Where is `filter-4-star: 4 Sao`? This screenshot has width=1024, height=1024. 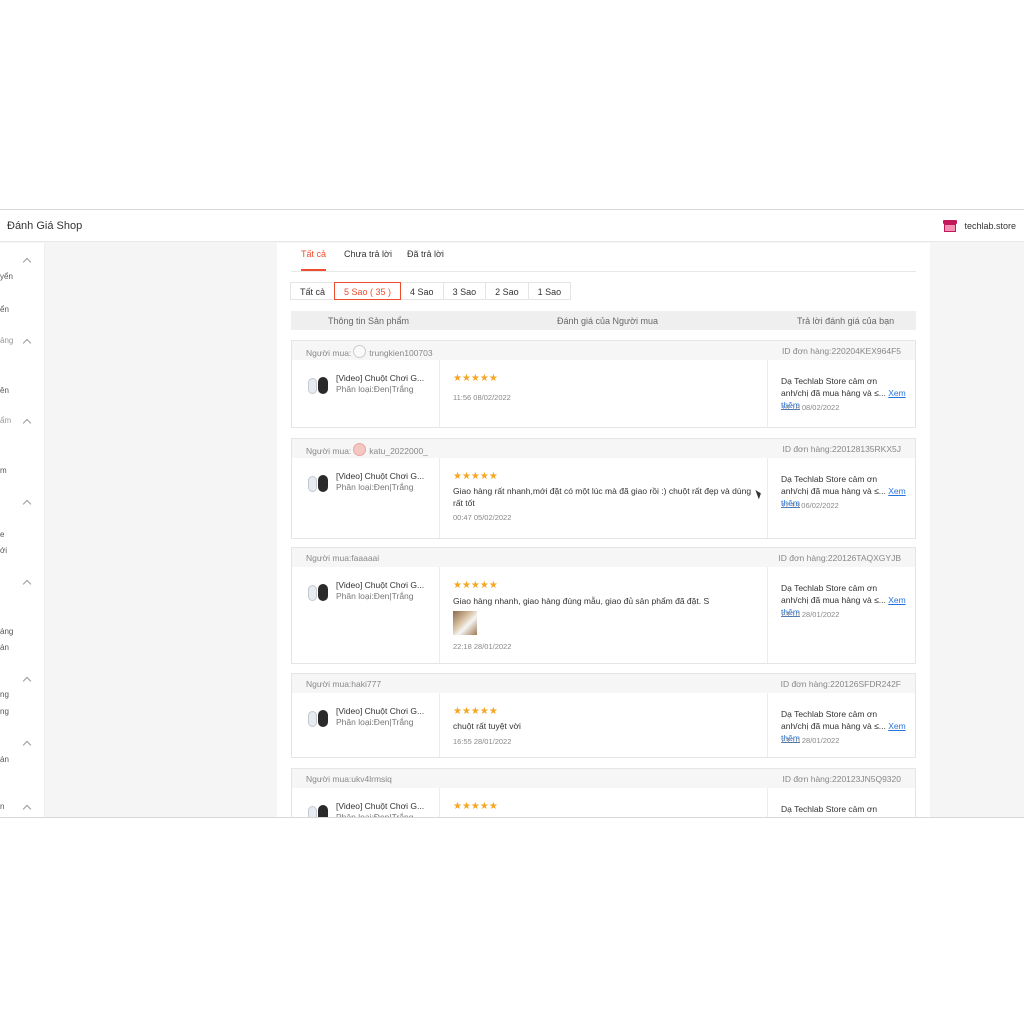 filter-4-star: 4 Sao is located at coordinates (422, 291).